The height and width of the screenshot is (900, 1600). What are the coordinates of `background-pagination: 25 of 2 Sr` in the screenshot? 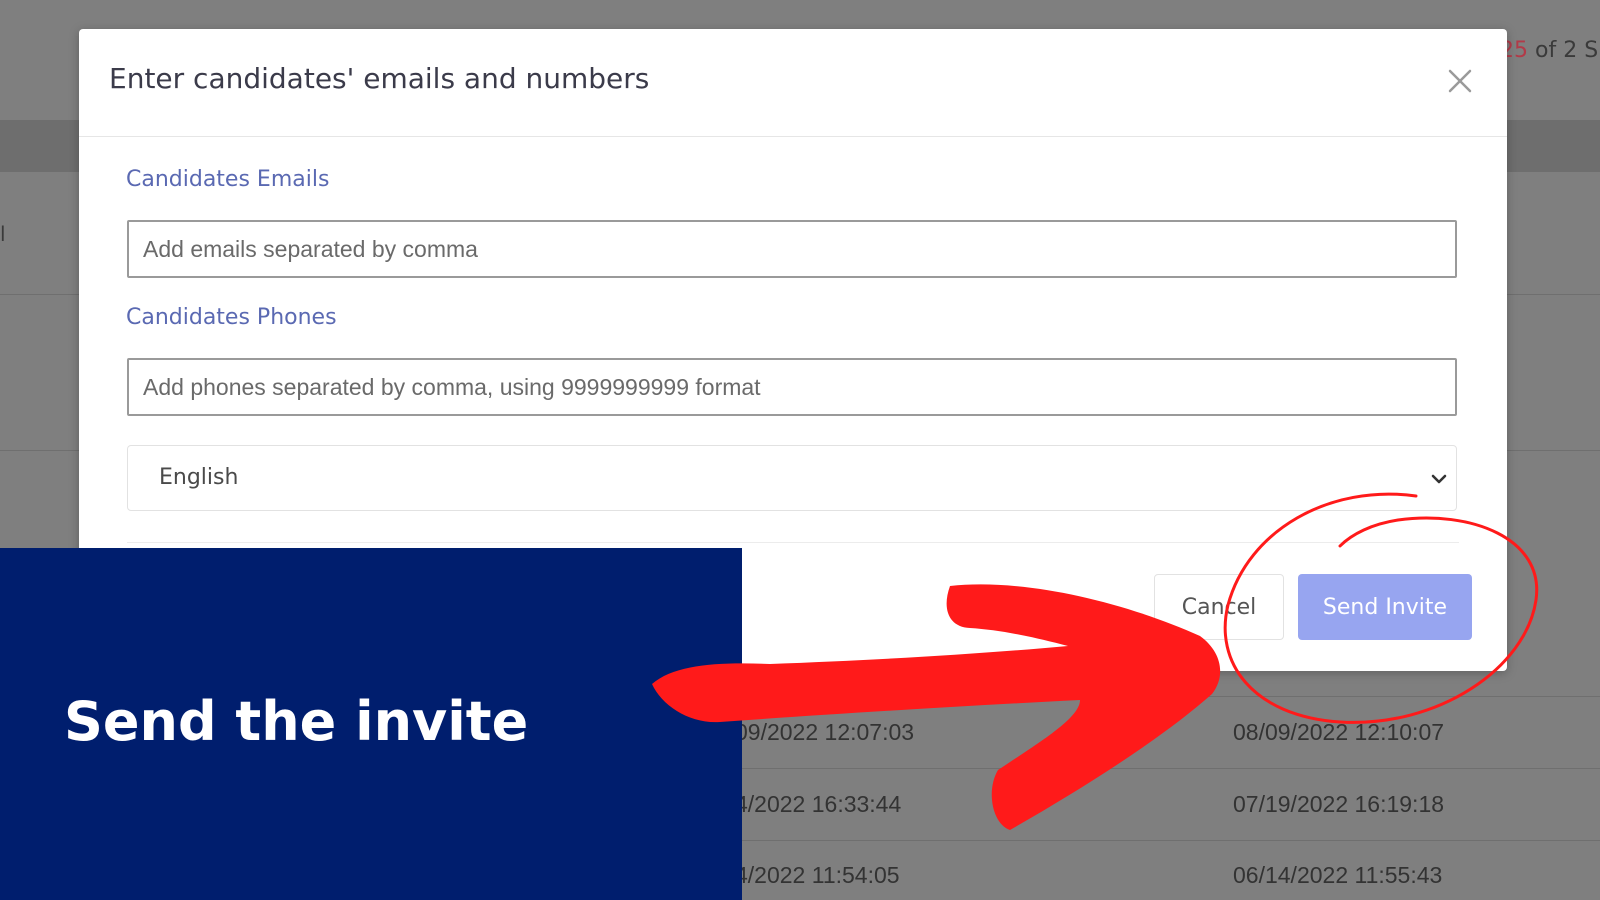 It's located at (1550, 50).